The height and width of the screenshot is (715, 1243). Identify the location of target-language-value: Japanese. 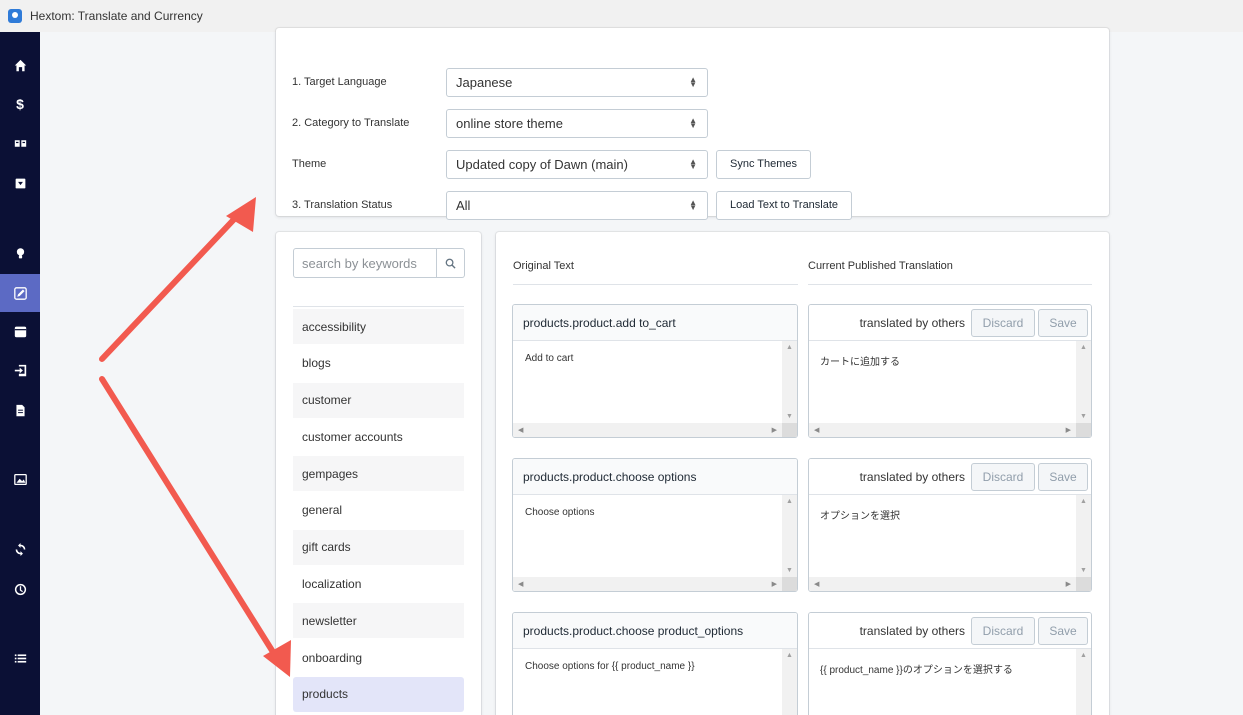
(484, 82).